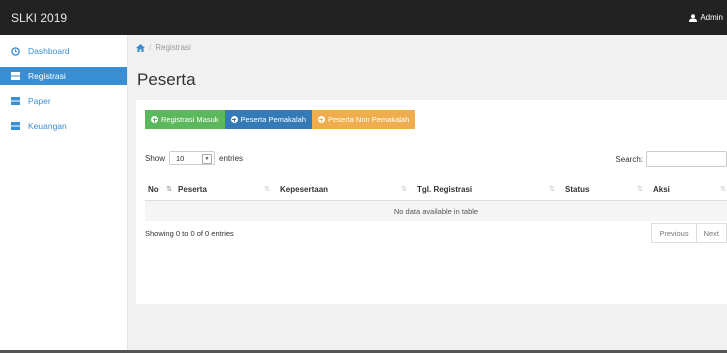 The height and width of the screenshot is (353, 727). What do you see at coordinates (39, 101) in the screenshot?
I see `sidebar-item-label: Paper` at bounding box center [39, 101].